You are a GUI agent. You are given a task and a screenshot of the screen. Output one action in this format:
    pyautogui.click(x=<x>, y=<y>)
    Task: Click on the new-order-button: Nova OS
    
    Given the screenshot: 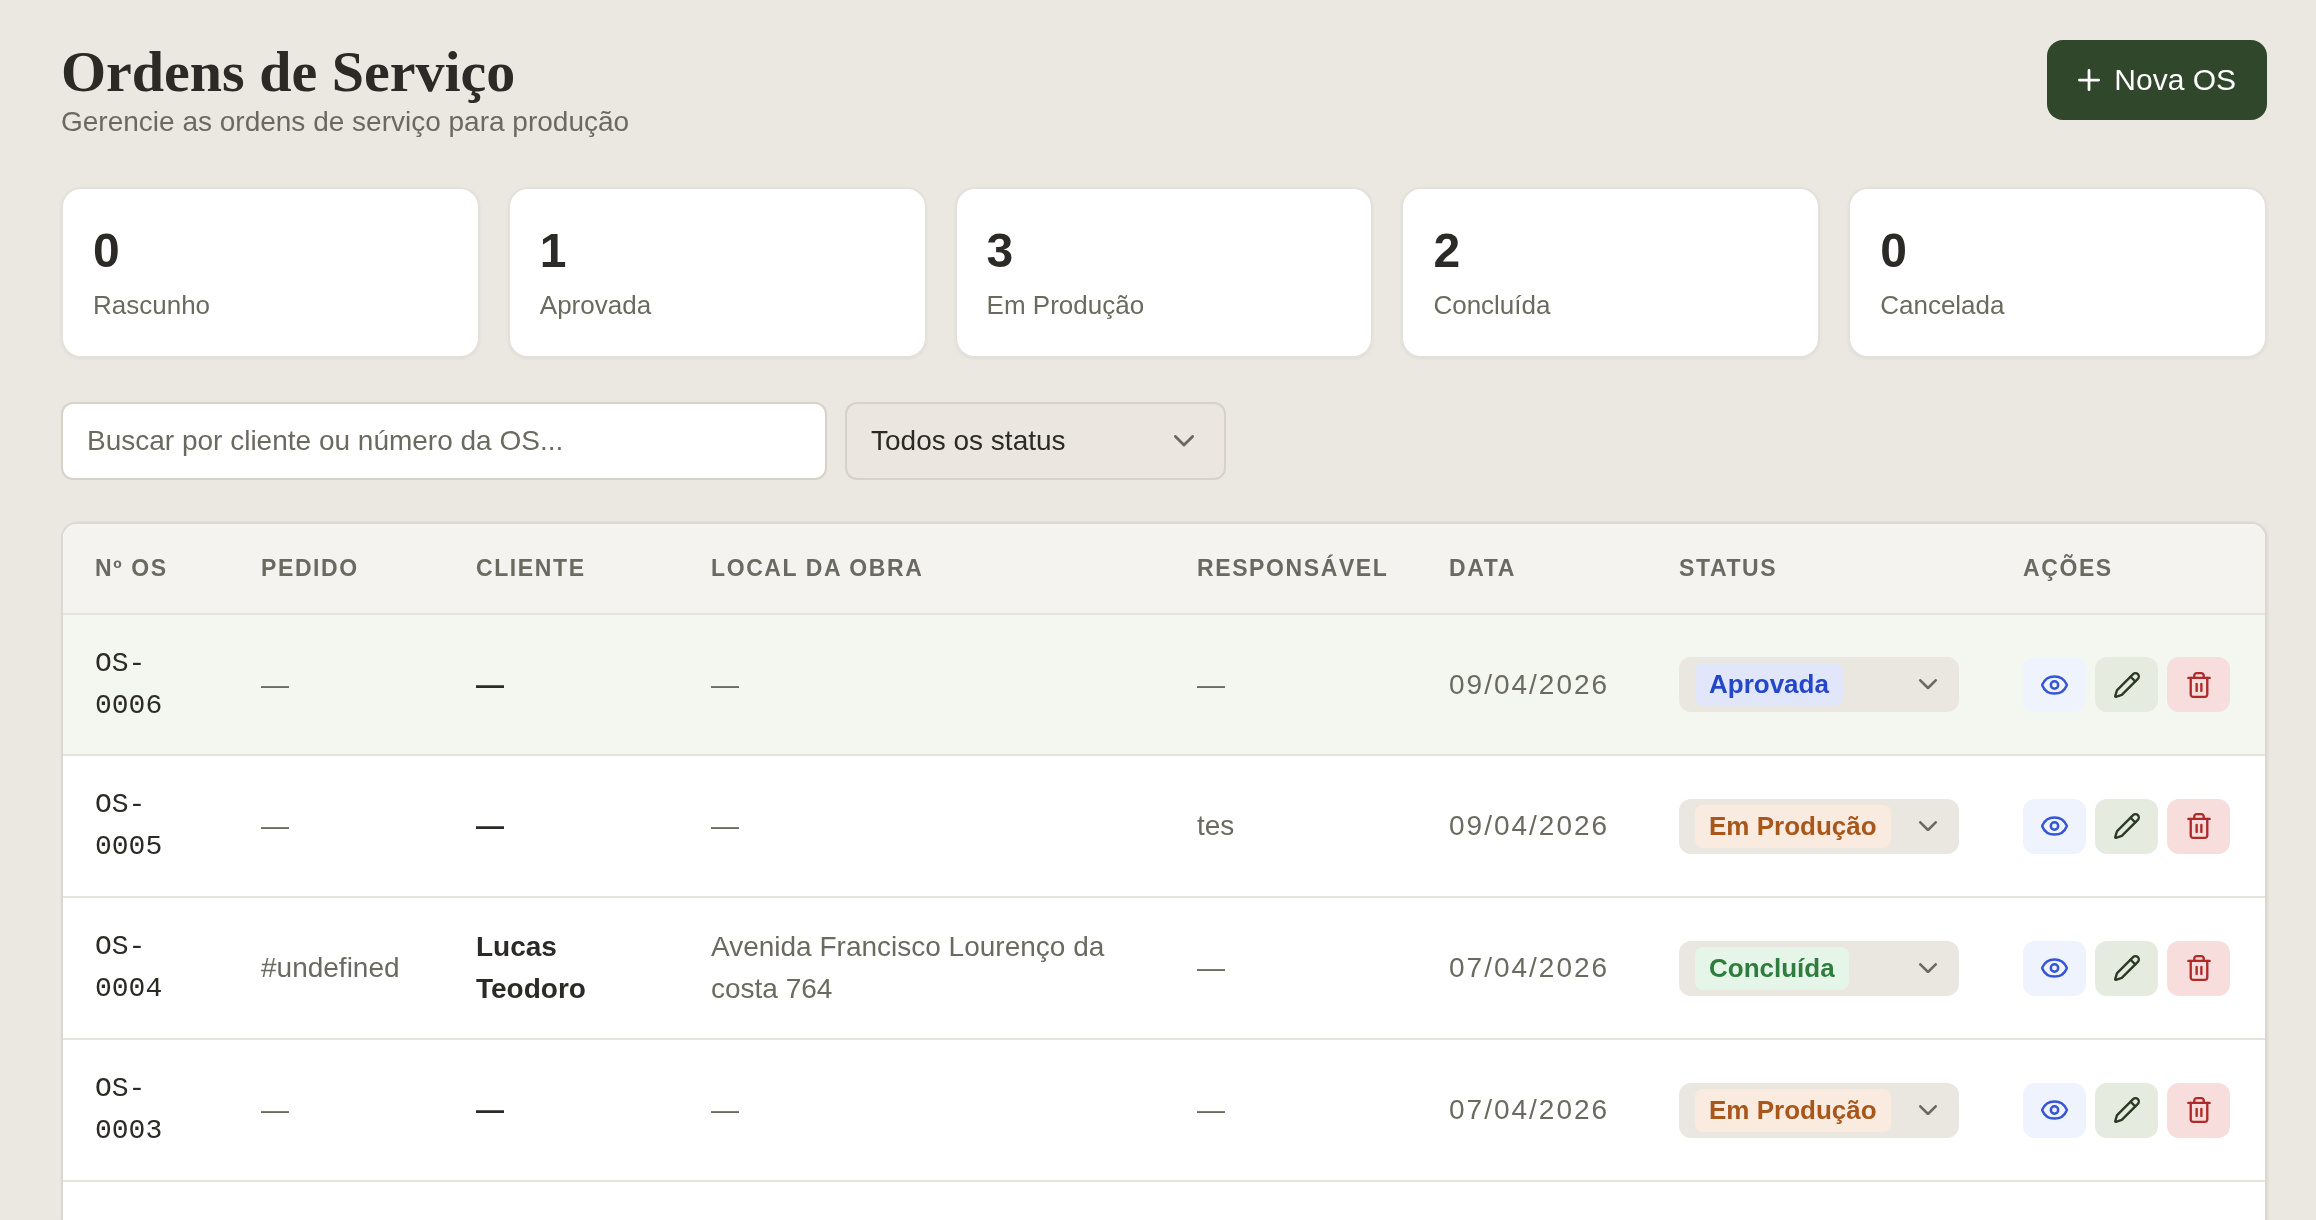 What is the action you would take?
    pyautogui.click(x=2157, y=80)
    